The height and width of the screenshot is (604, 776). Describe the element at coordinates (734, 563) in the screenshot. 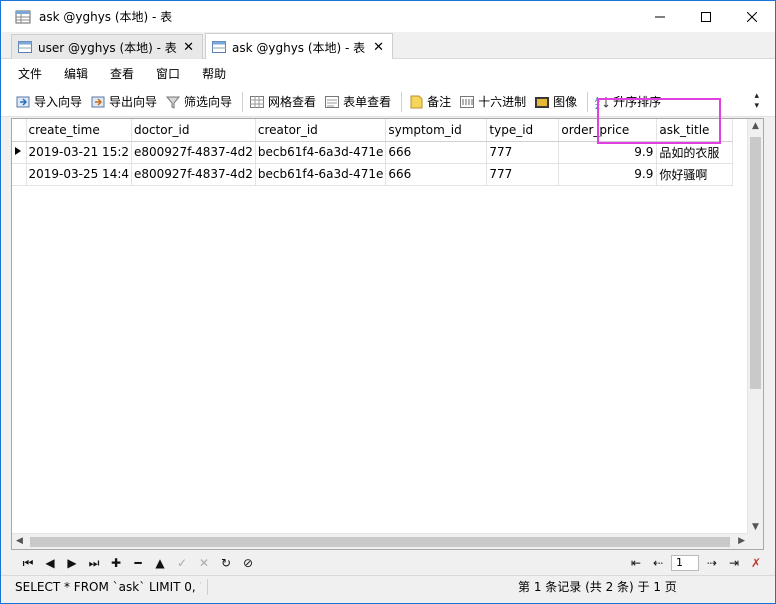

I see `last-page-button: ⇥` at that location.